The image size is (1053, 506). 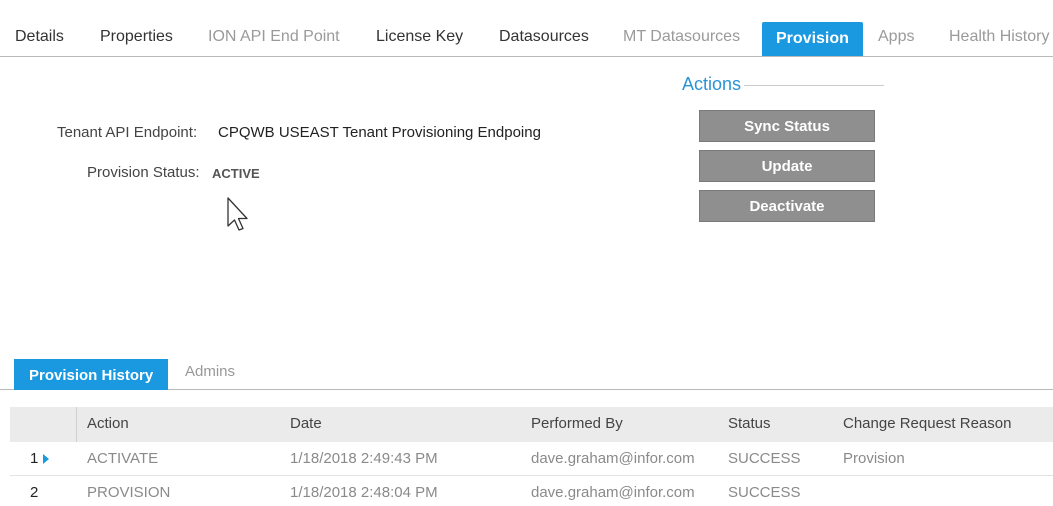 What do you see at coordinates (749, 423) in the screenshot?
I see `column-header-status: Status` at bounding box center [749, 423].